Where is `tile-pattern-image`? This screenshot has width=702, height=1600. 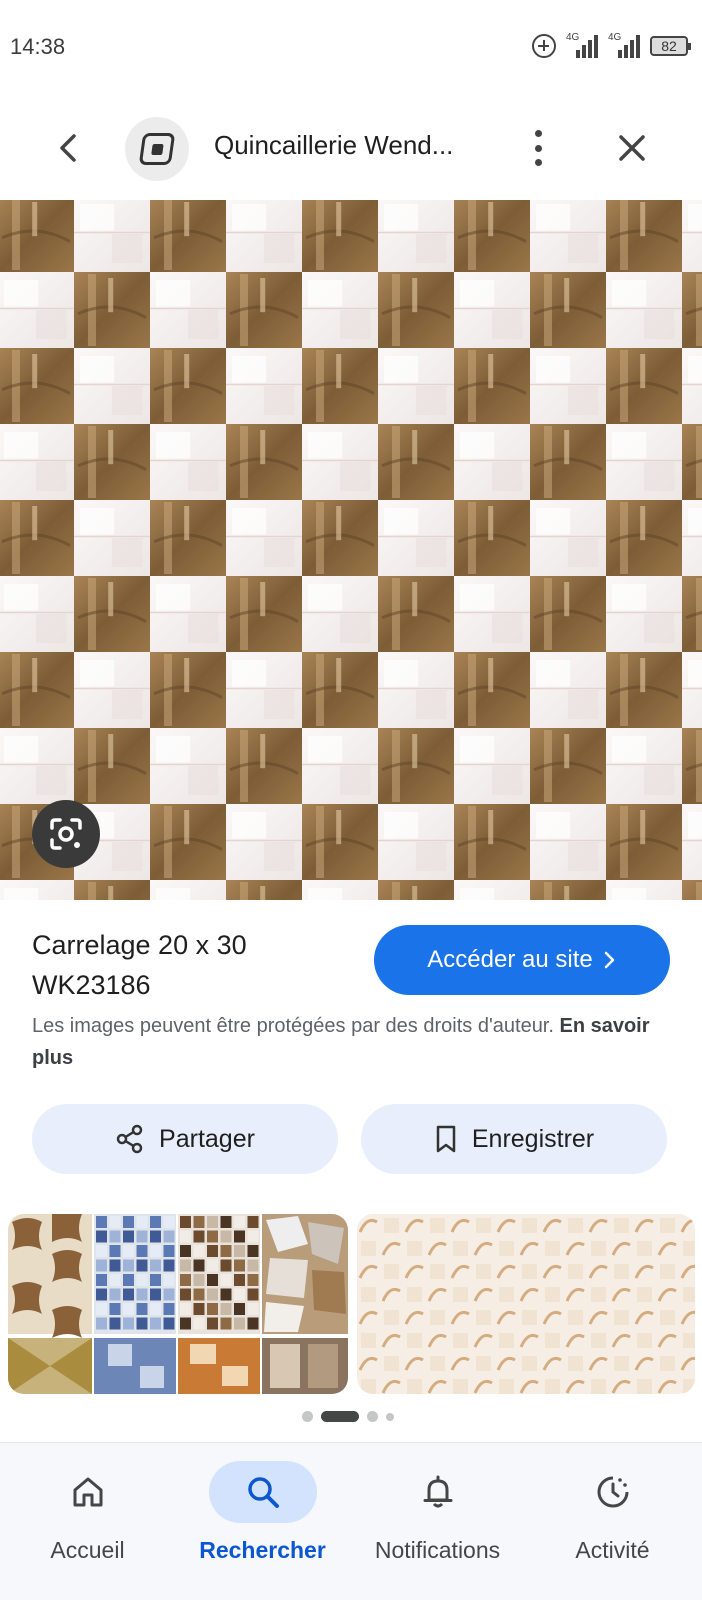
tile-pattern-image is located at coordinates (526, 1304).